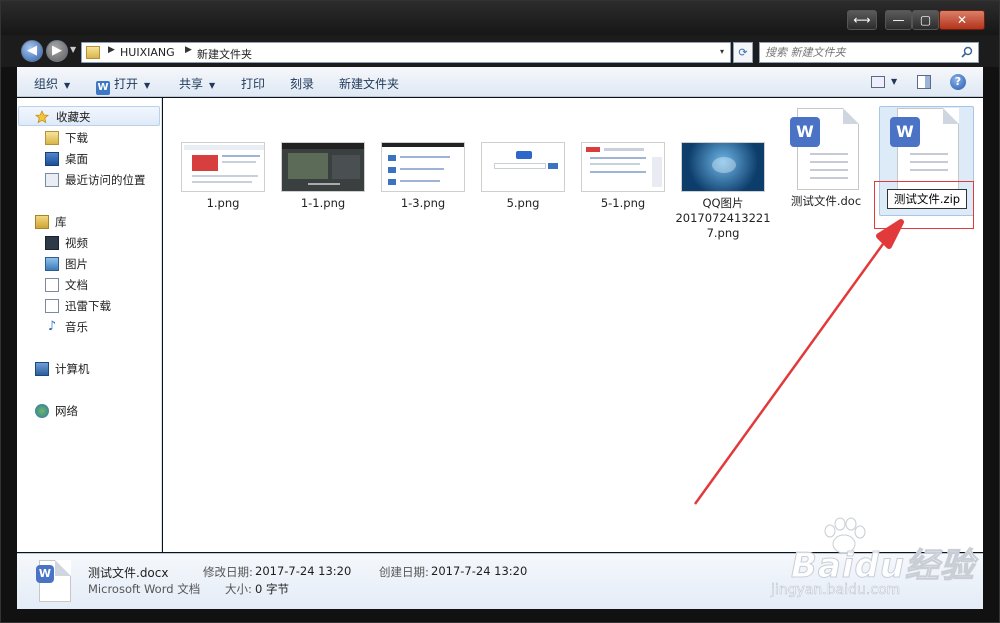  Describe the element at coordinates (323, 203) in the screenshot. I see `file-name: 1-1.png` at that location.